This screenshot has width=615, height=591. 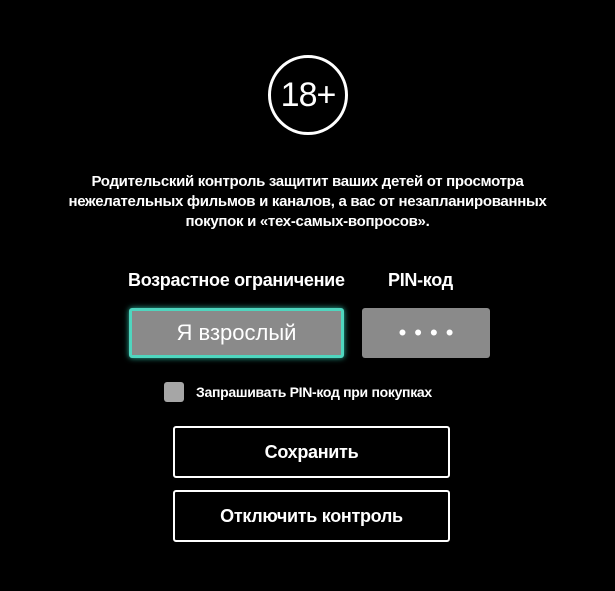 I want to click on age-restriction-select: Я взрослый, so click(x=236, y=333).